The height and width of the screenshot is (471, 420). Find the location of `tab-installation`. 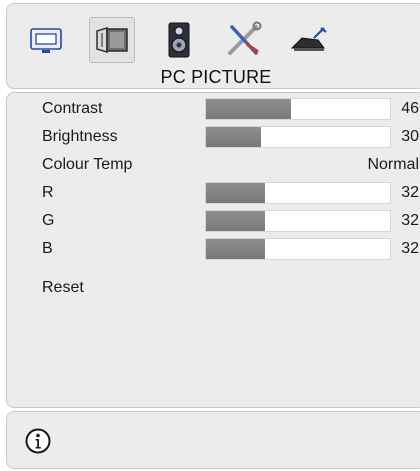

tab-installation is located at coordinates (309, 40).